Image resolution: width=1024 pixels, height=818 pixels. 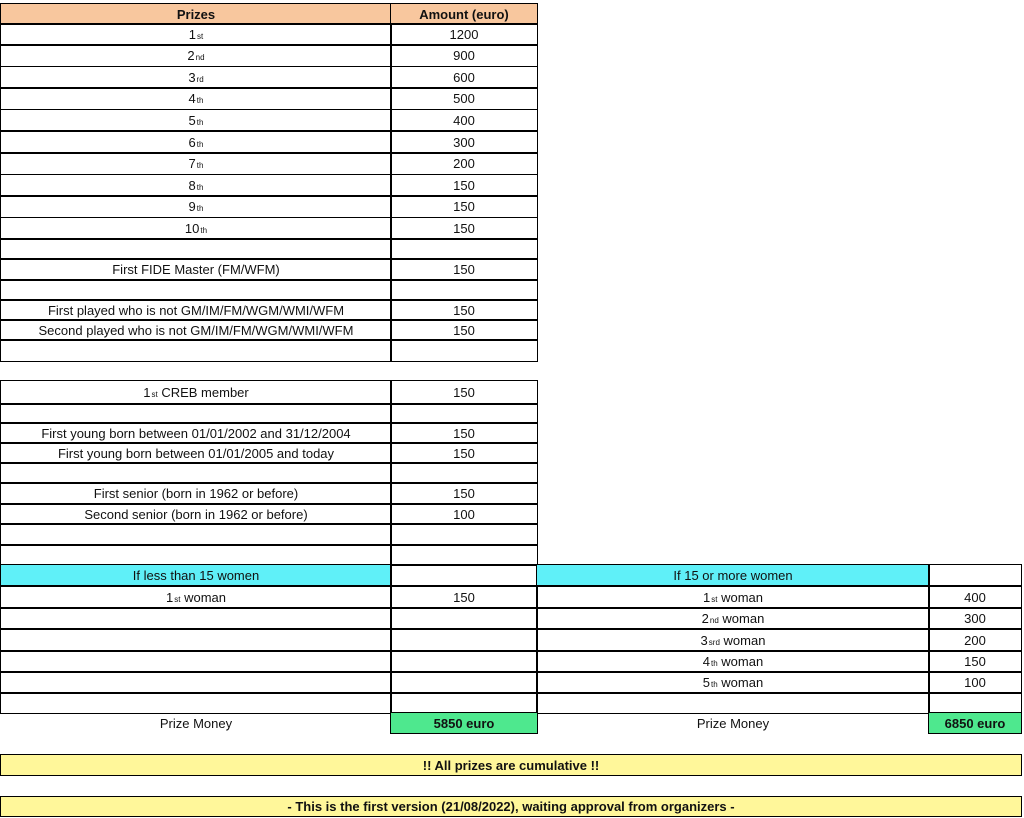 I want to click on header-prizes: Prizes, so click(x=196, y=14).